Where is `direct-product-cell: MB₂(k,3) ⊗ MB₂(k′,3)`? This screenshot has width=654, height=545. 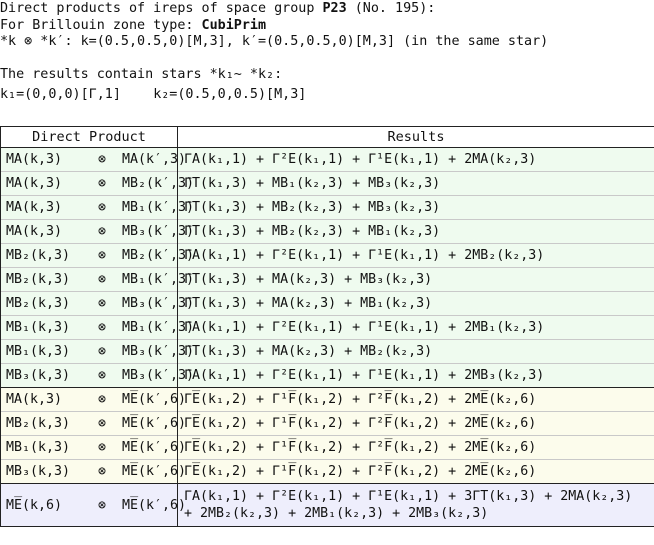 direct-product-cell: MB₂(k,3) ⊗ MB₂(k′,3) is located at coordinates (97, 255).